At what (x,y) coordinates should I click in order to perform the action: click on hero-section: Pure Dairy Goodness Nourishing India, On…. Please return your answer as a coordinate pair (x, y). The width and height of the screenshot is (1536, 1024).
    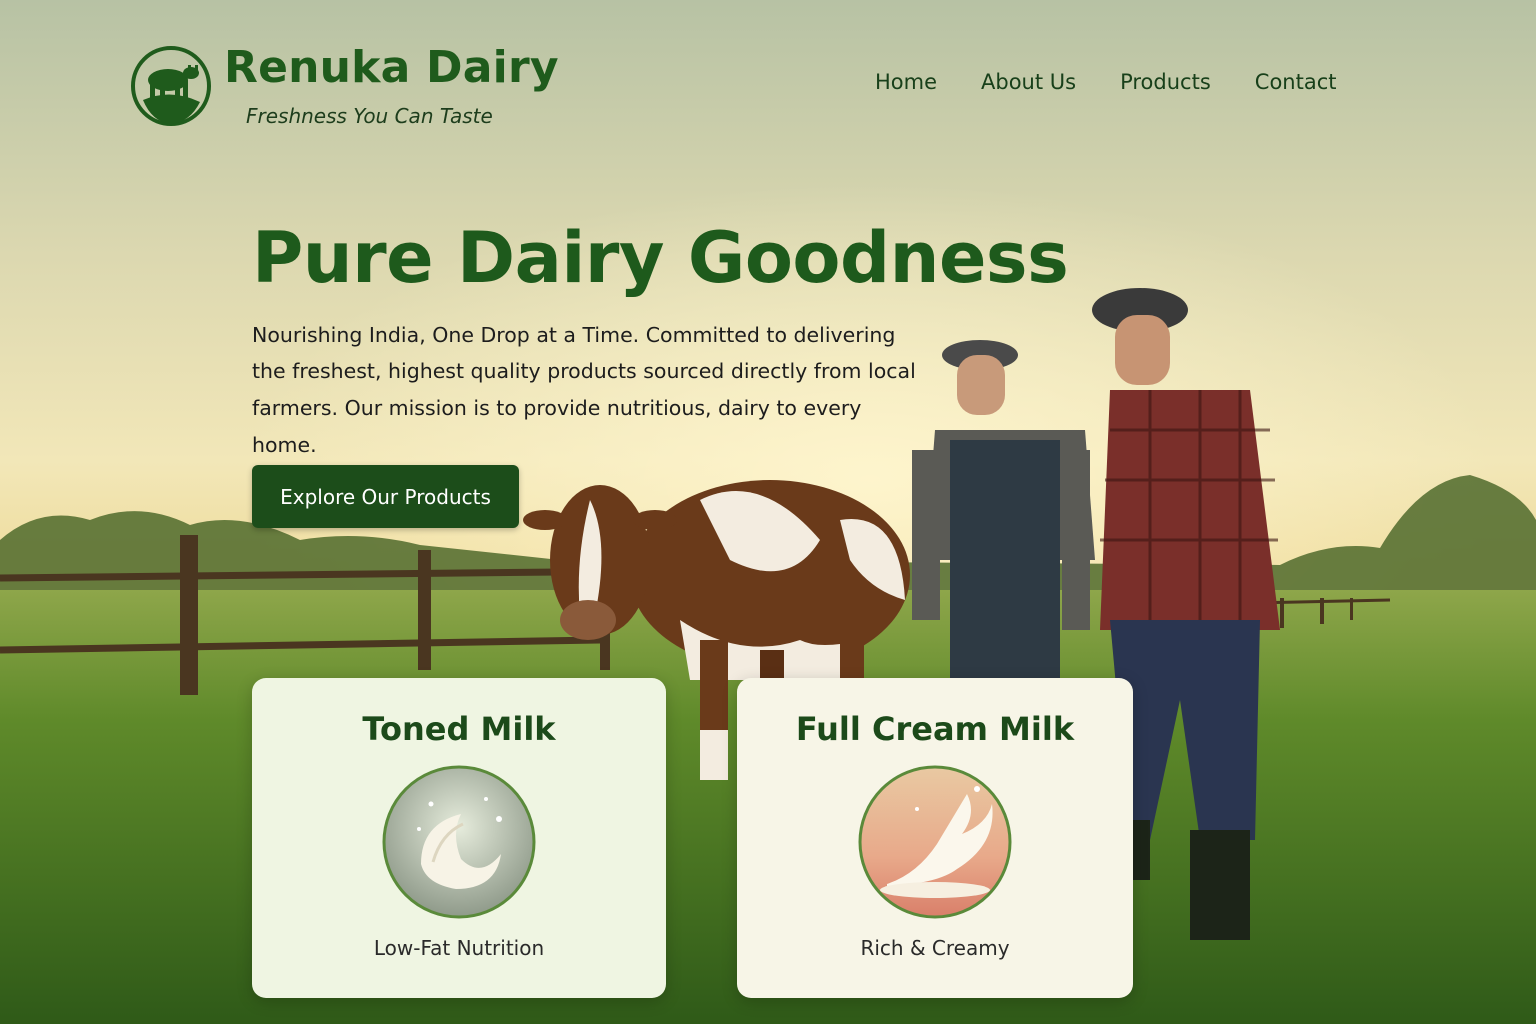
    Looking at the image, I should click on (660, 340).